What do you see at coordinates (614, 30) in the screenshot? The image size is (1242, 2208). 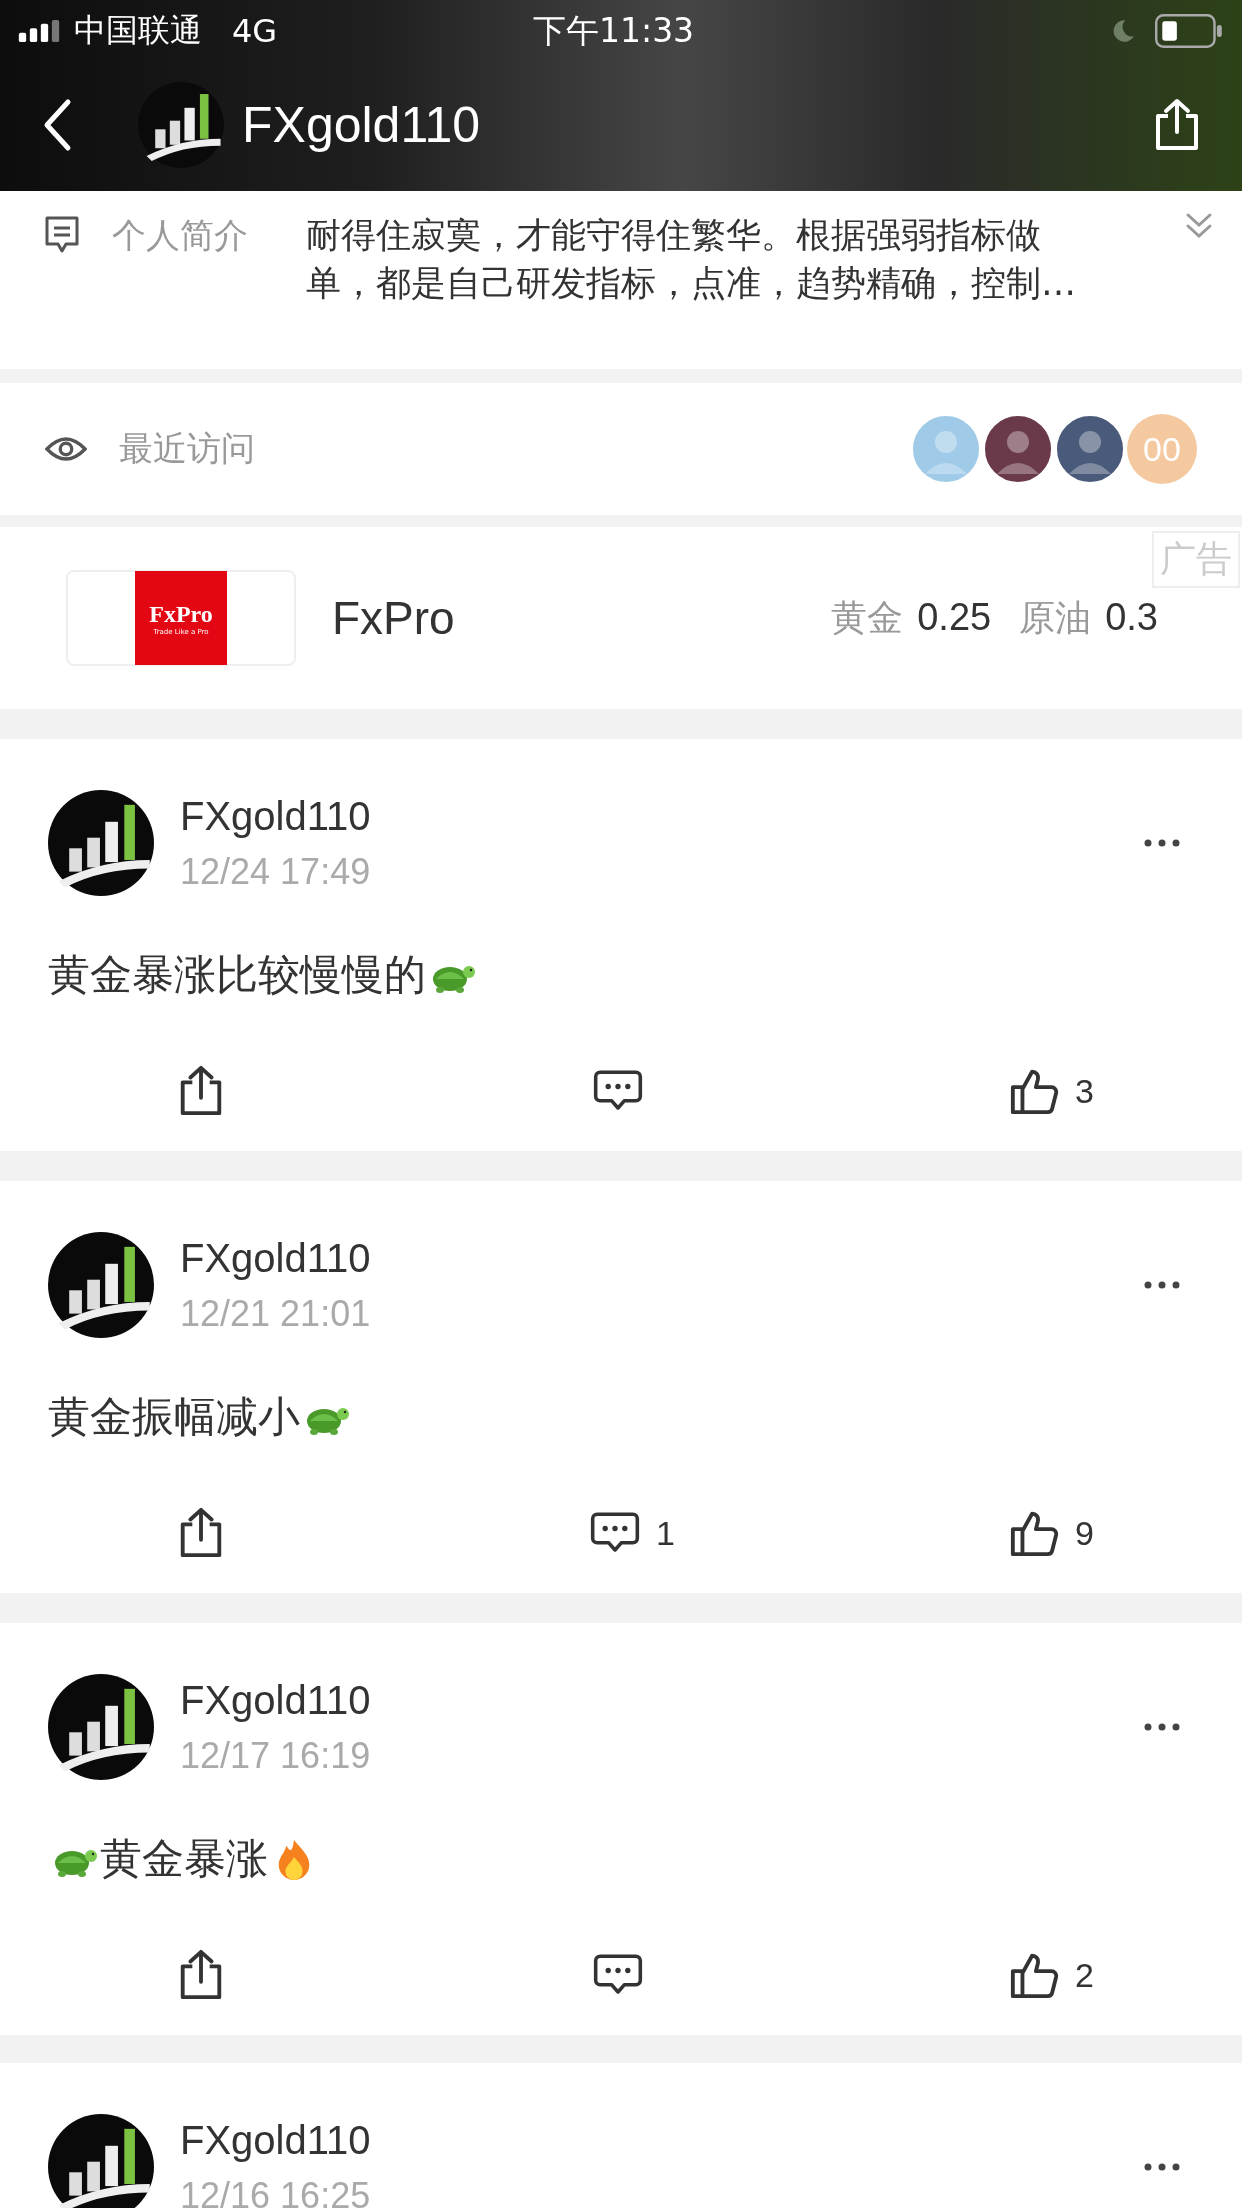 I see `status-time: 下午11:33` at bounding box center [614, 30].